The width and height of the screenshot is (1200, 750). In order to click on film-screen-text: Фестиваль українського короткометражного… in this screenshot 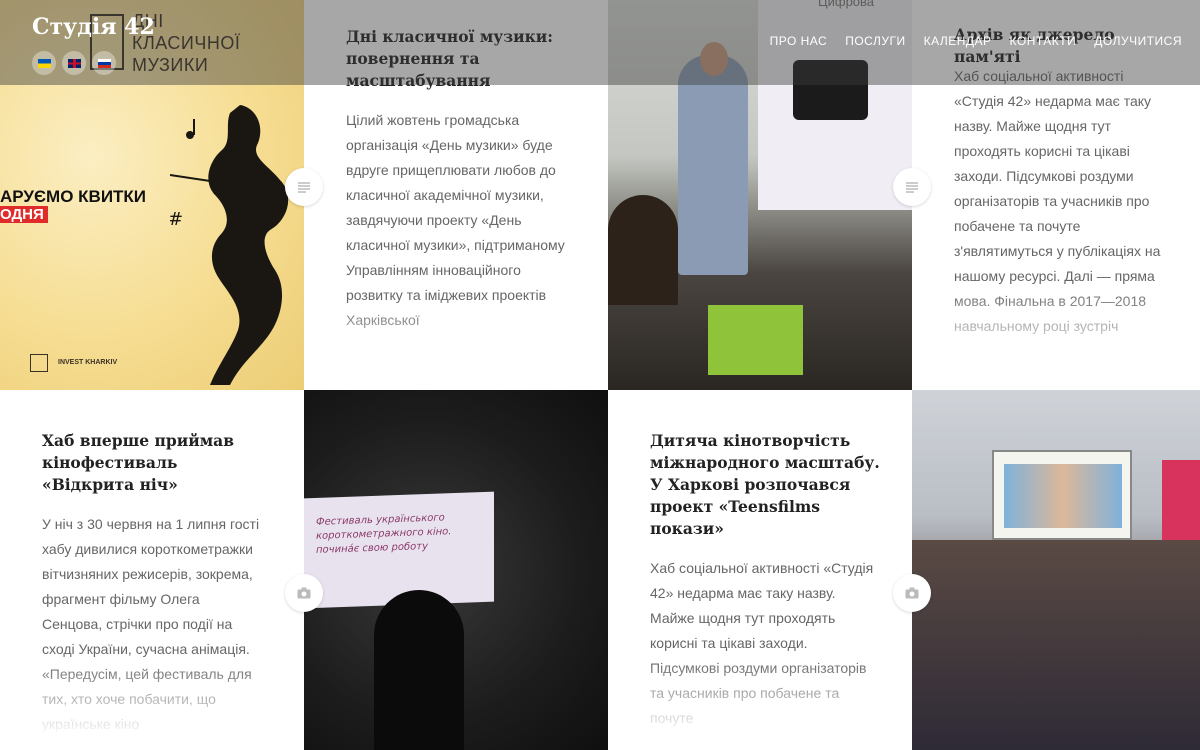, I will do `click(384, 534)`.